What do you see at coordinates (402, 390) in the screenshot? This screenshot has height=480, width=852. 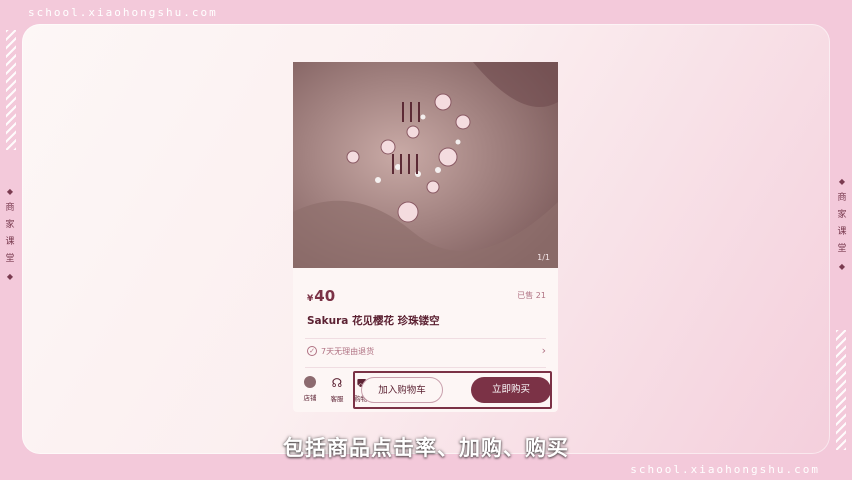 I see `add-to-cart-button: 加入购物车` at bounding box center [402, 390].